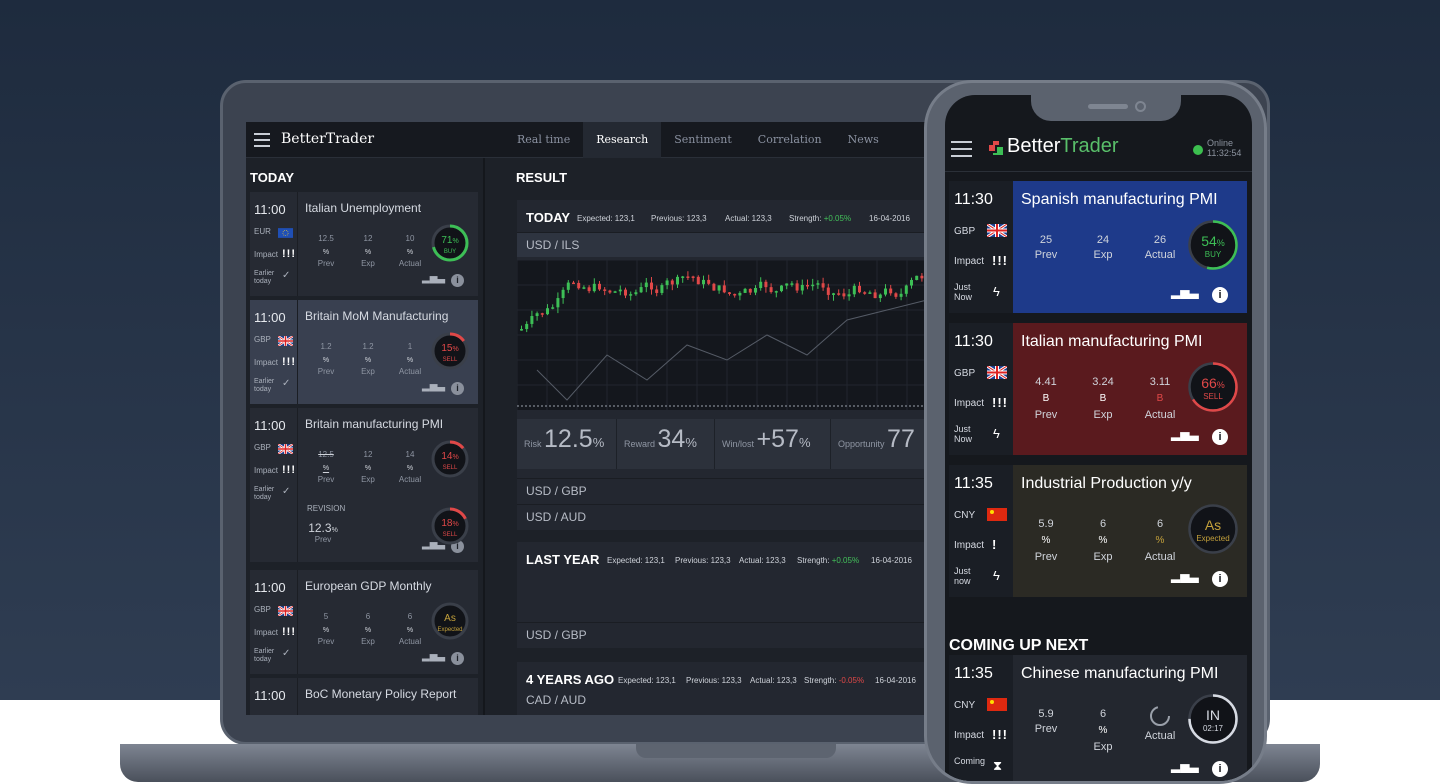 The width and height of the screenshot is (1440, 784). What do you see at coordinates (1160, 398) in the screenshot?
I see `actual-value: 3.11 B Actual` at bounding box center [1160, 398].